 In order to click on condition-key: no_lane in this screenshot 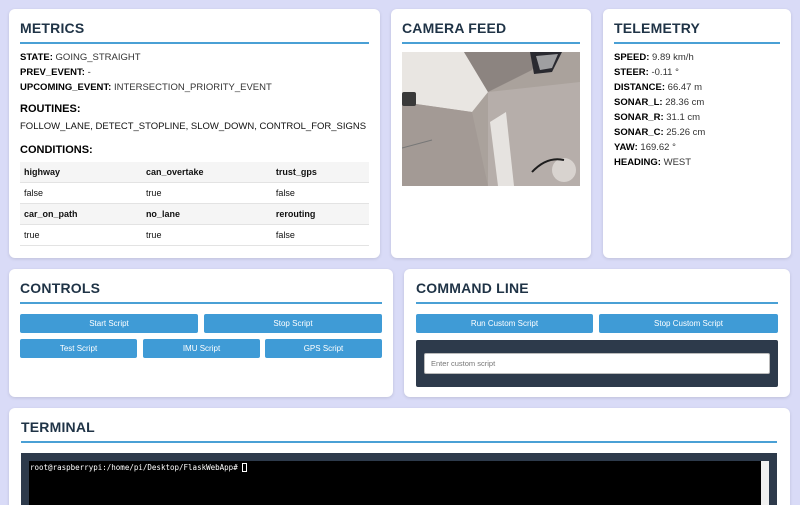, I will do `click(206, 214)`.